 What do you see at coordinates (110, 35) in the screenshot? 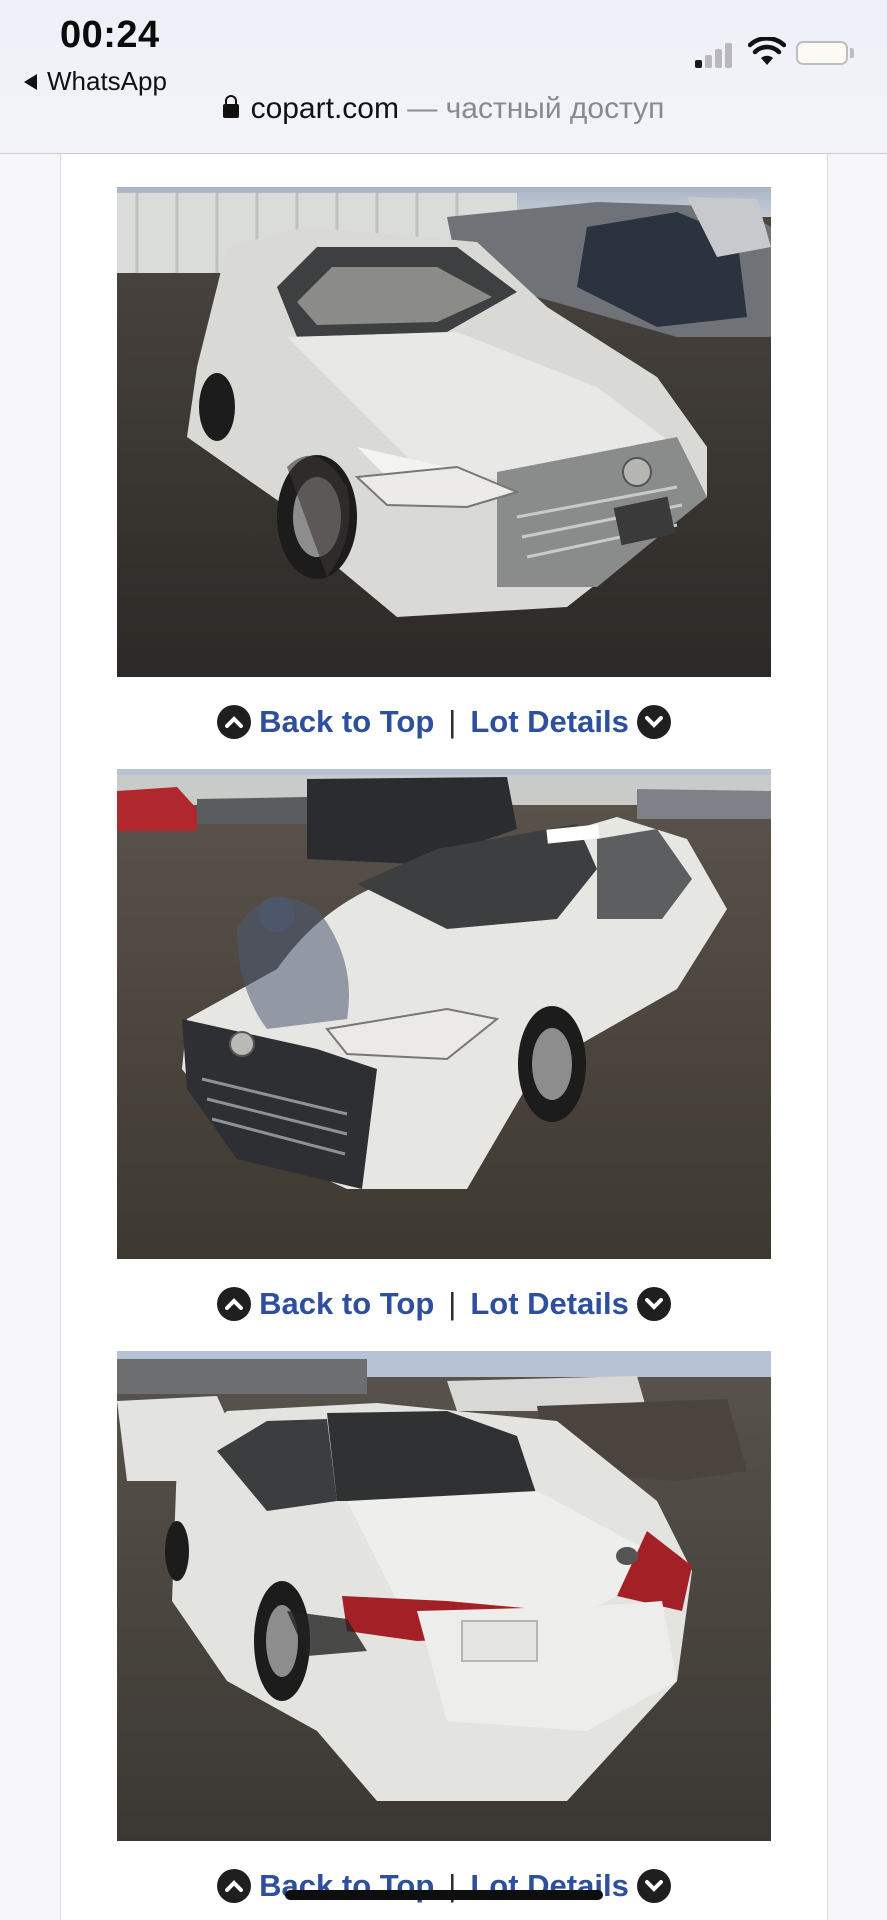
I see `status-time: 00:24` at bounding box center [110, 35].